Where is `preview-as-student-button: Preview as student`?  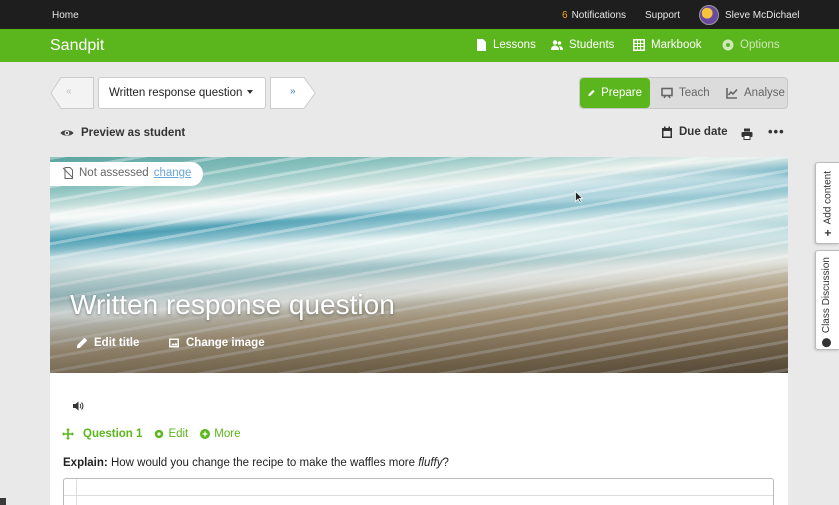
preview-as-student-button: Preview as student is located at coordinates (122, 133).